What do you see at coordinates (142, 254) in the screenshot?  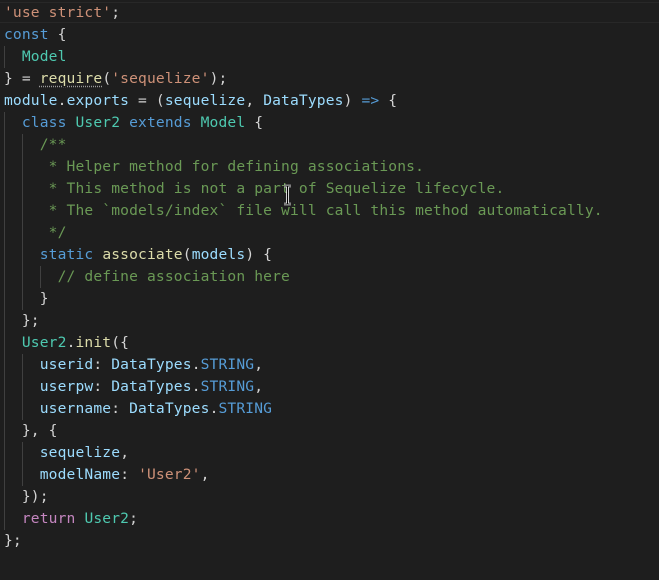 I see `code-token: associate` at bounding box center [142, 254].